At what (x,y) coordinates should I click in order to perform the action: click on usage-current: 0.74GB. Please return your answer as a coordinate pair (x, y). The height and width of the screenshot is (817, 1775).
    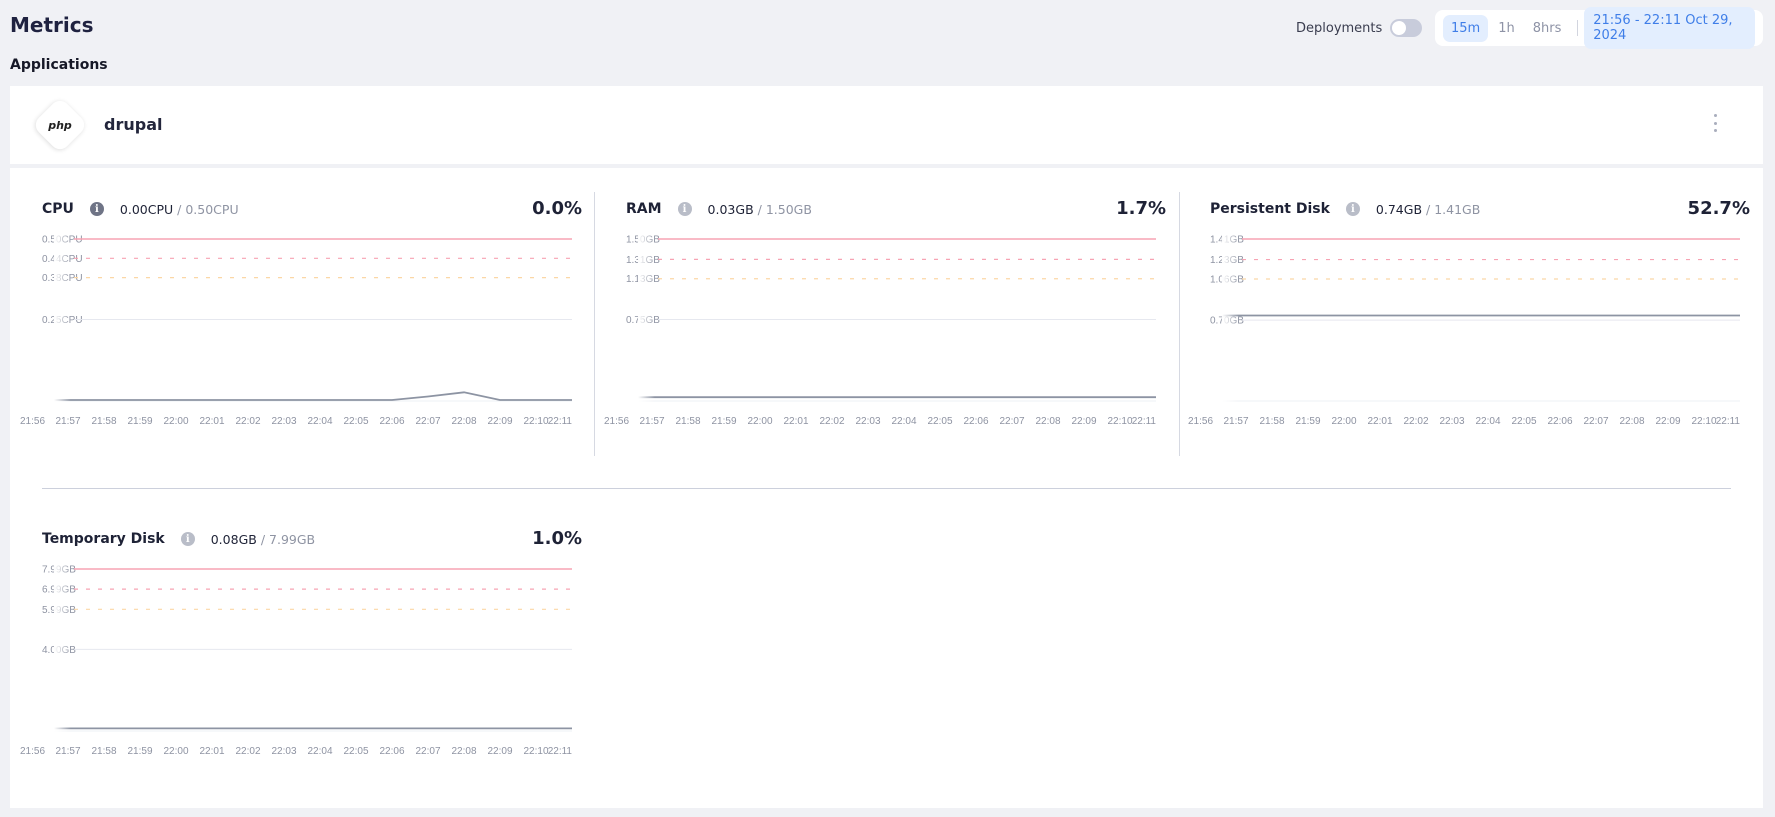
    Looking at the image, I should click on (1399, 209).